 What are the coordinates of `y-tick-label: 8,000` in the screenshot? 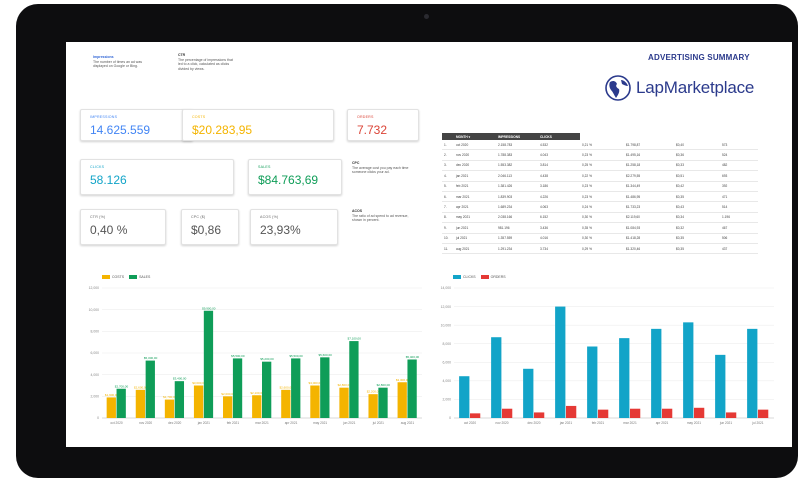 It's located at (95, 332).